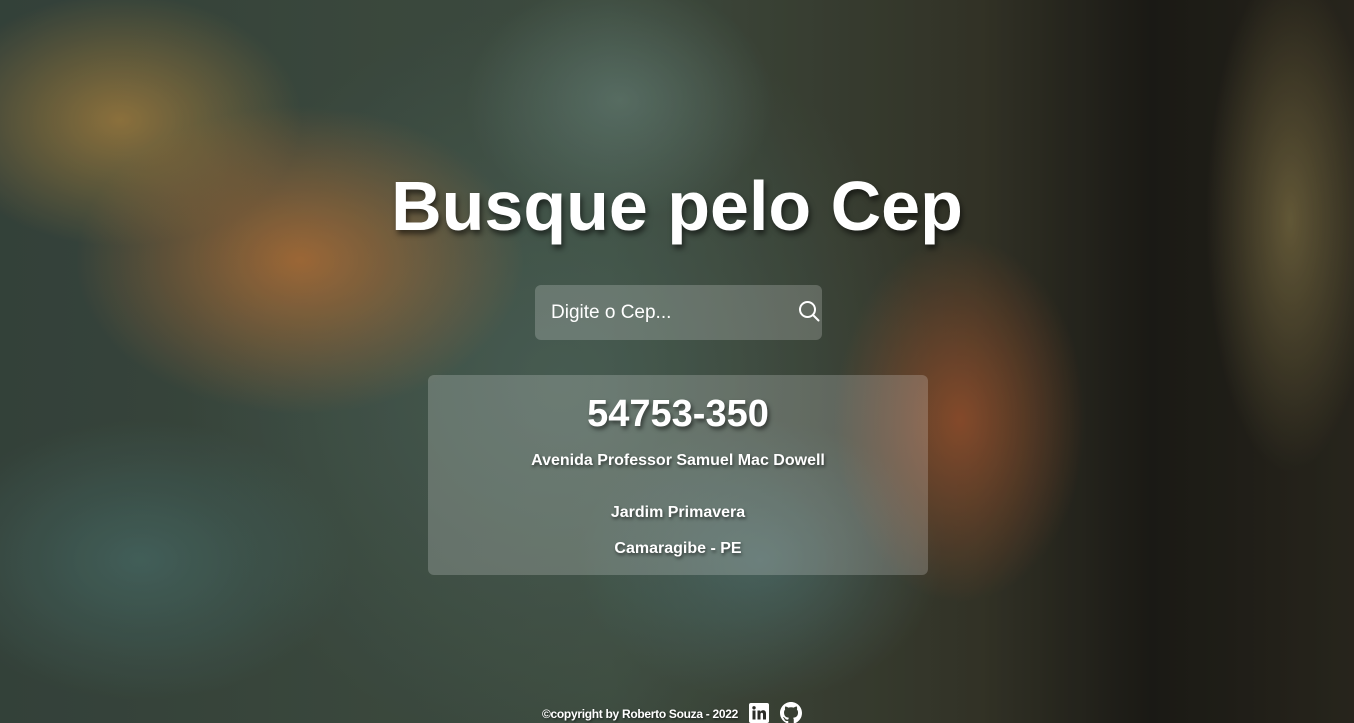  I want to click on linkedin-icon, so click(759, 712).